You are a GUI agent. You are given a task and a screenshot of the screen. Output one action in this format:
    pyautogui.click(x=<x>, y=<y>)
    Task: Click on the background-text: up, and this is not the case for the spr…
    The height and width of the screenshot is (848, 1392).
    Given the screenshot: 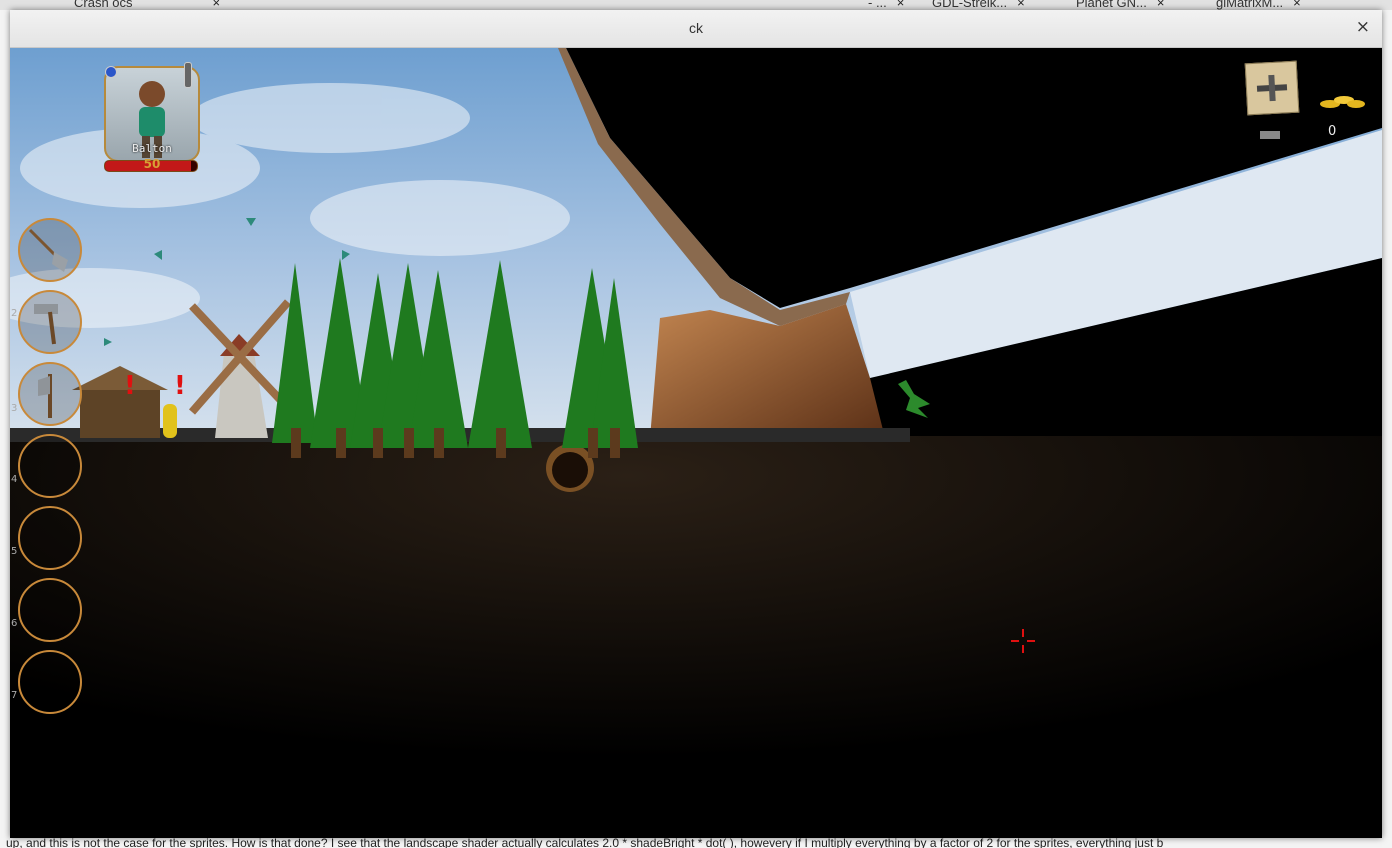 What is the action you would take?
    pyautogui.click(x=585, y=843)
    